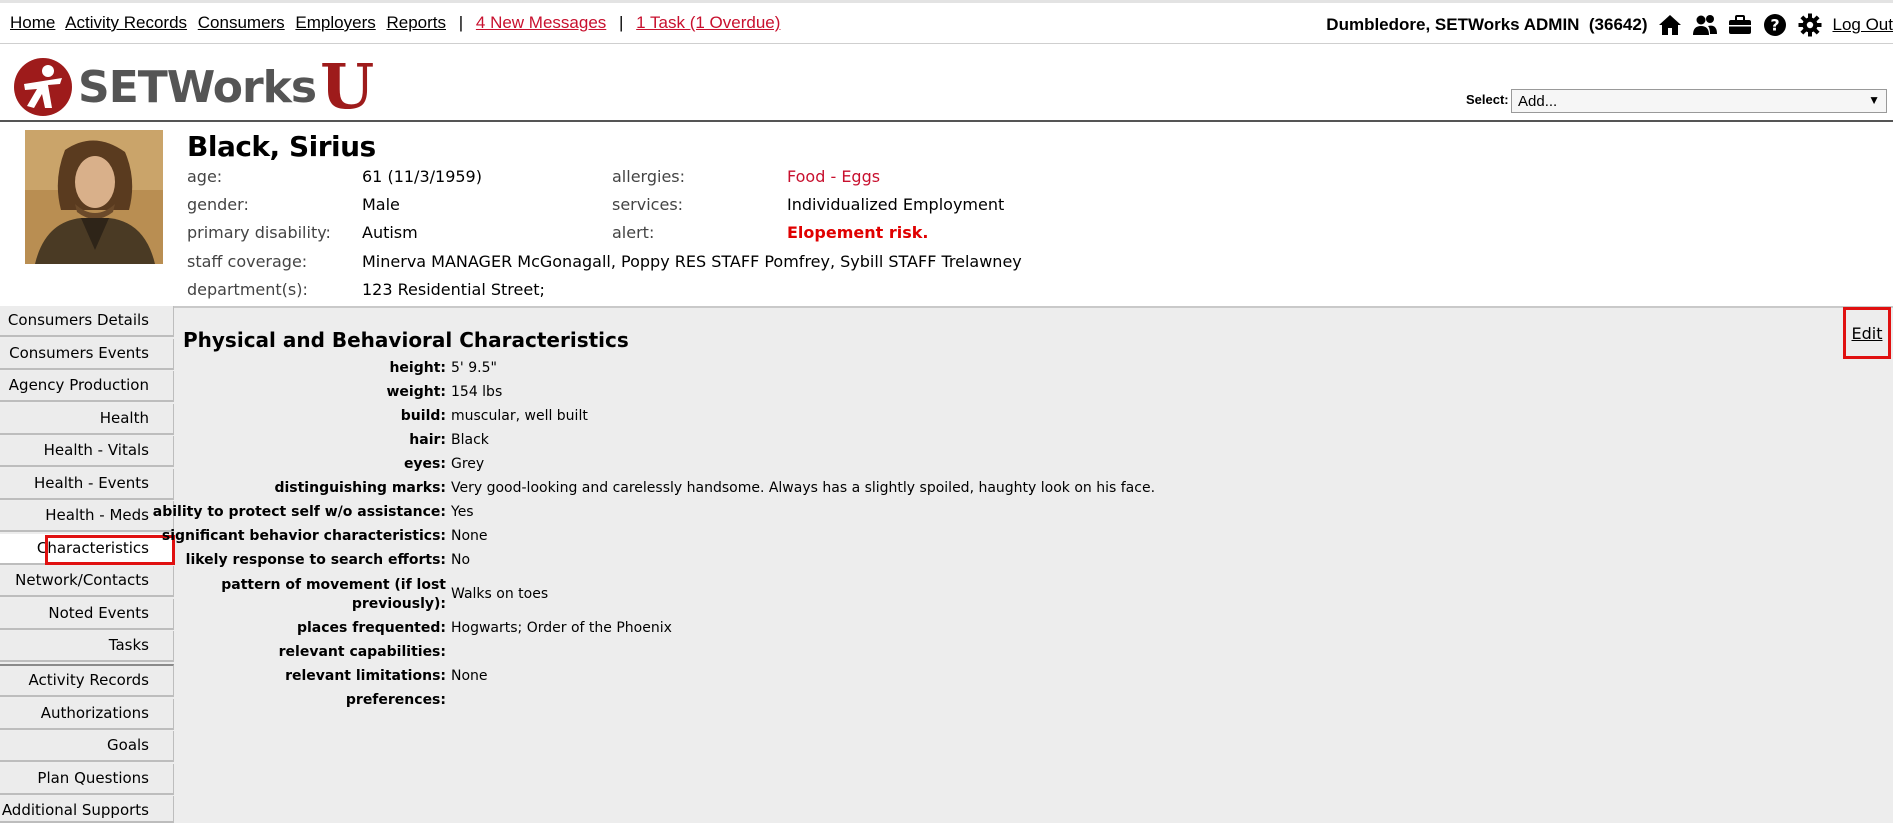  Describe the element at coordinates (87, 484) in the screenshot. I see `sidenav-health-events: Health - Events` at that location.